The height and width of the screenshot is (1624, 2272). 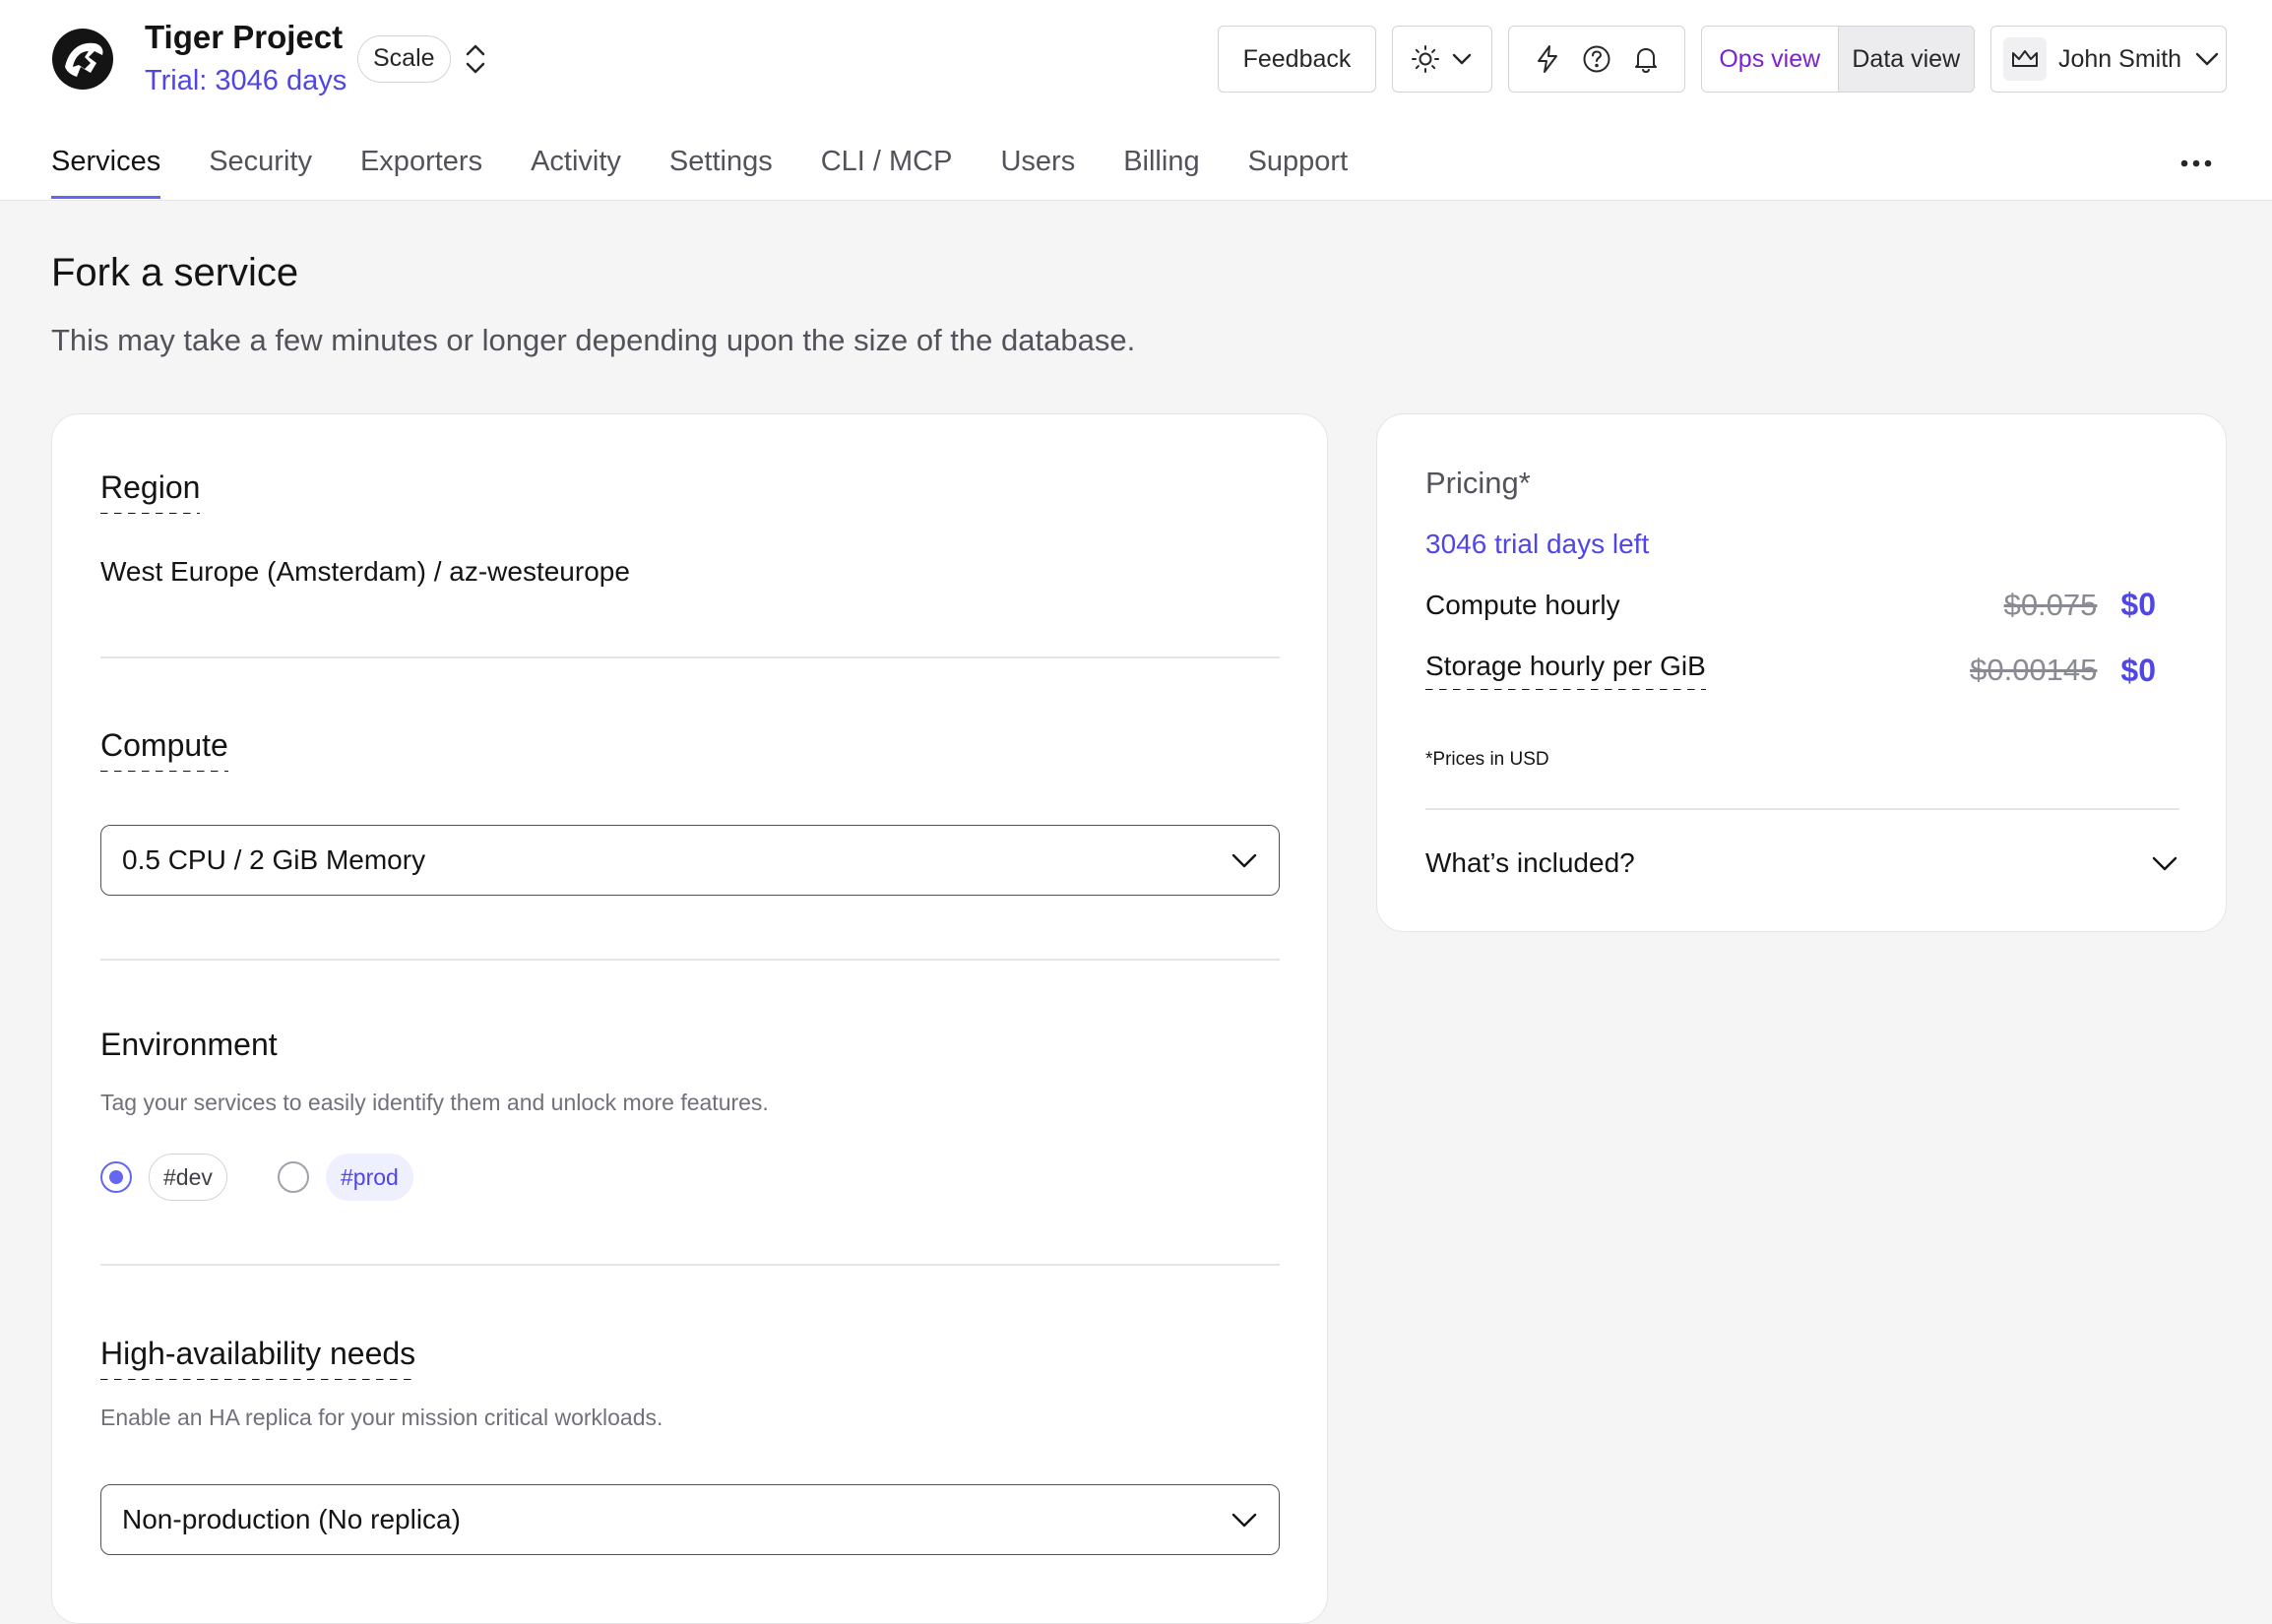 What do you see at coordinates (1442, 59) in the screenshot?
I see `theme-toggle-button` at bounding box center [1442, 59].